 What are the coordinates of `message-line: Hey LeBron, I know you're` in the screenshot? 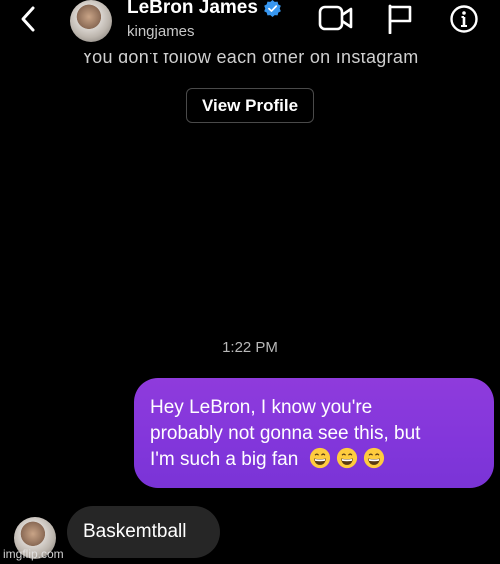 It's located at (261, 407).